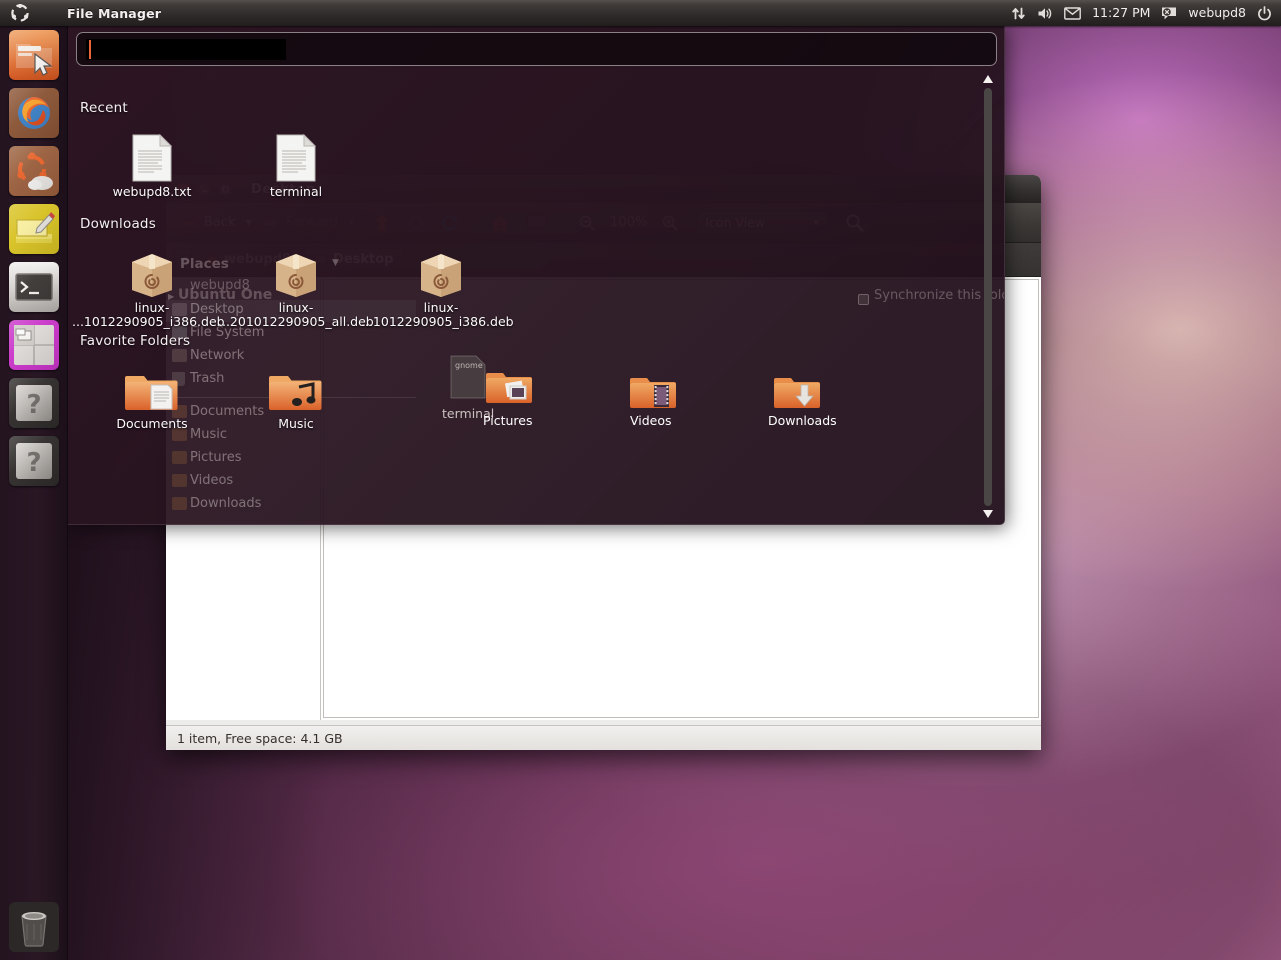 Image resolution: width=1281 pixels, height=960 pixels. Describe the element at coordinates (104, 108) in the screenshot. I see `dash-section-recent: Recent` at that location.